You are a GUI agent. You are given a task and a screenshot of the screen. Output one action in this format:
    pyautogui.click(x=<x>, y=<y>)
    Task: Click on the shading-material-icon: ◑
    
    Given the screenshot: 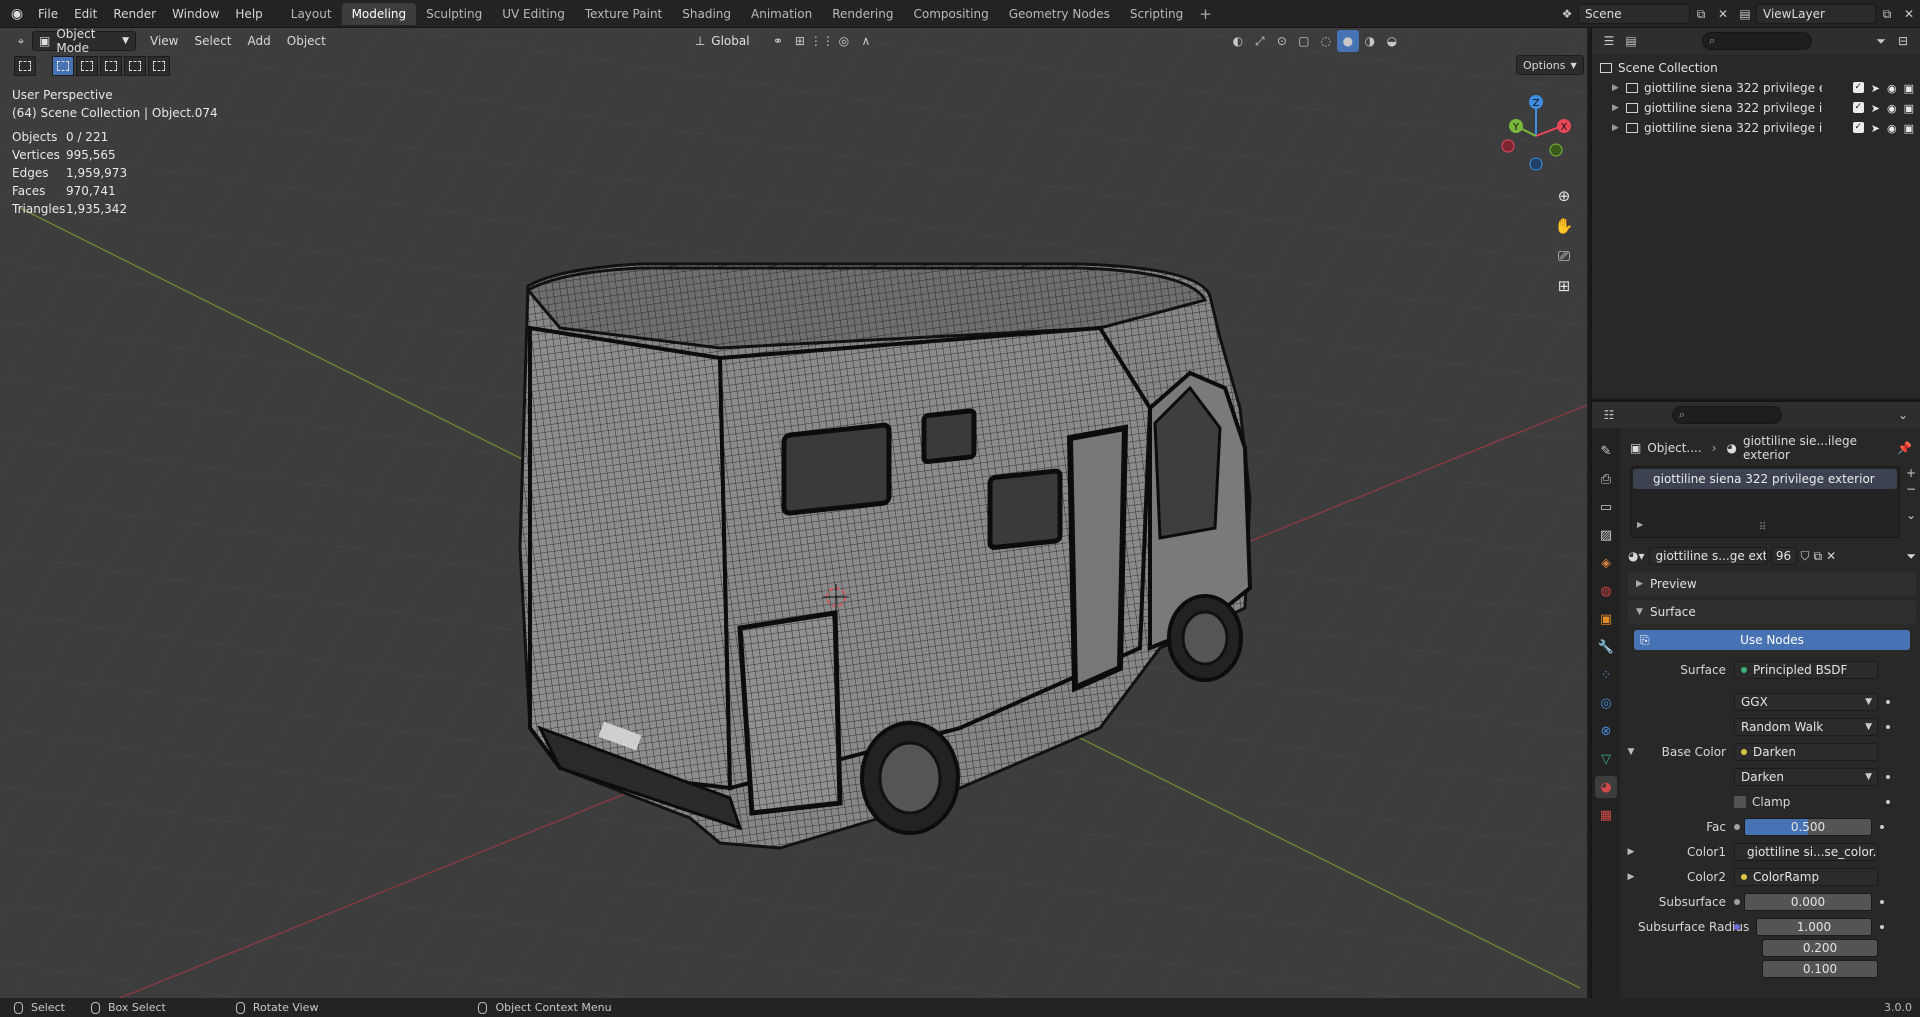 What is the action you would take?
    pyautogui.click(x=1370, y=41)
    